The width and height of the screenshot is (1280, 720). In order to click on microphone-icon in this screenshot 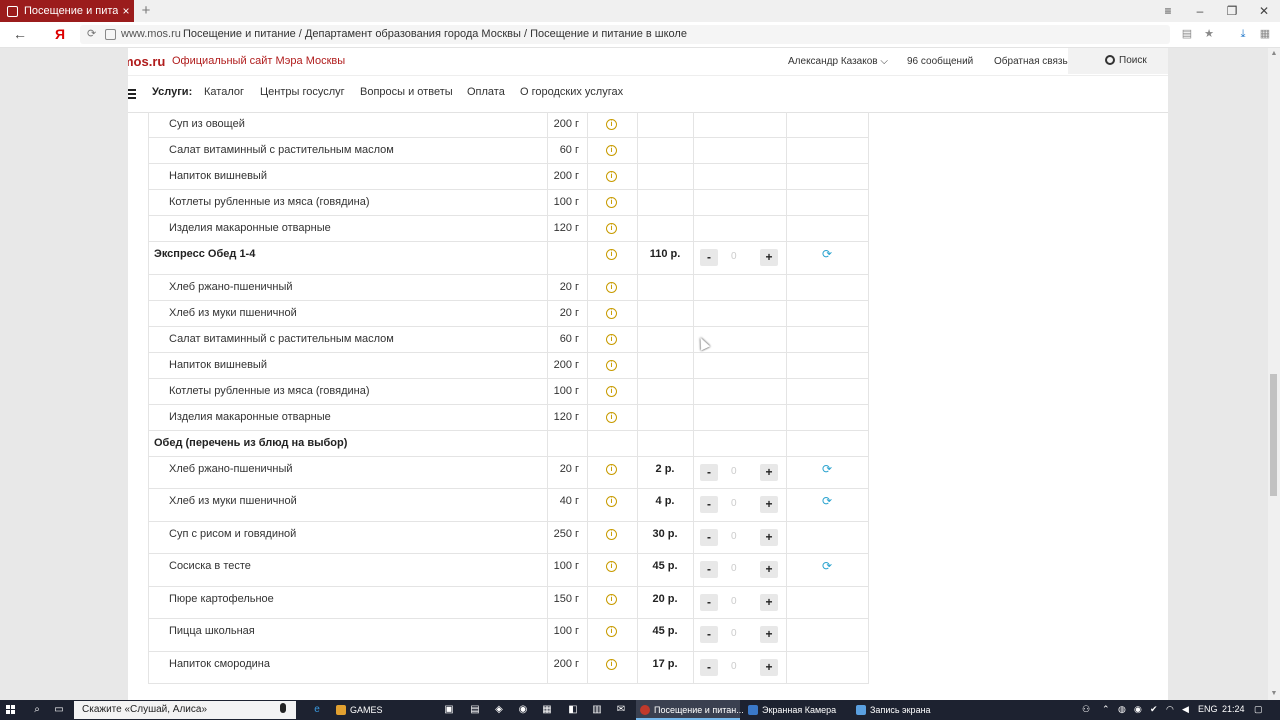, I will do `click(283, 708)`.